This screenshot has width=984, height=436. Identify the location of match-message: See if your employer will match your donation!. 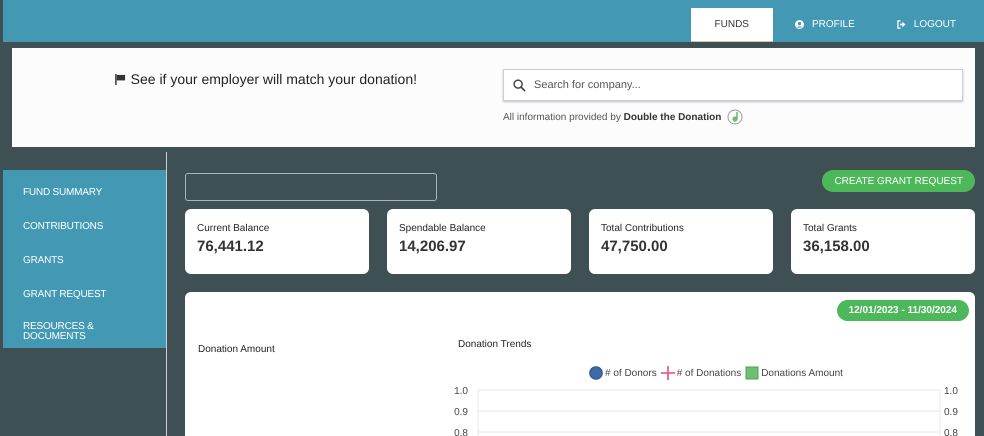
(273, 79).